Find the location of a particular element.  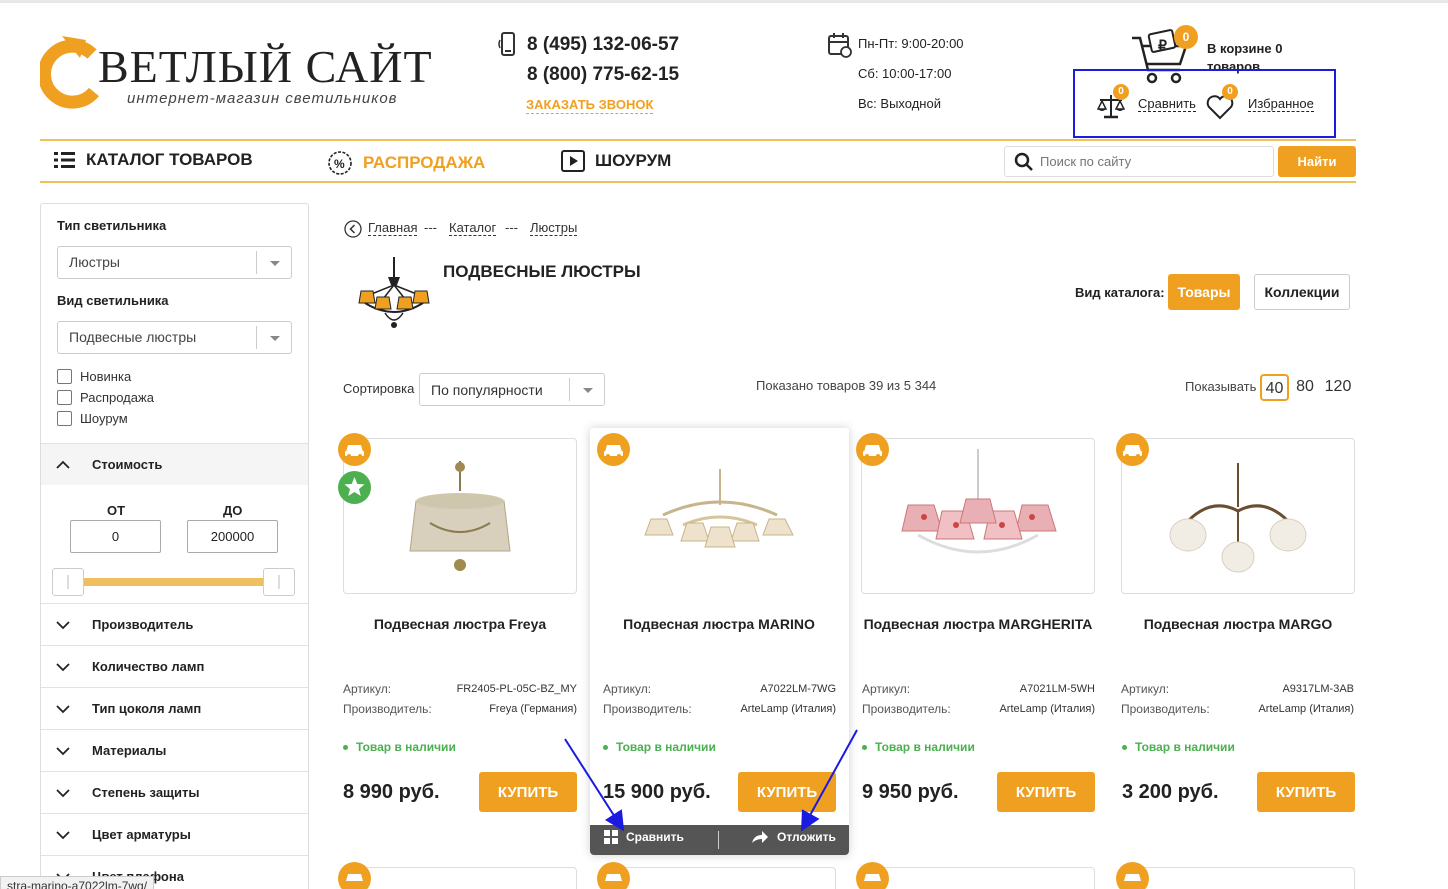

article-value: FR2405-PL-05C-BZ_MY is located at coordinates (516, 689).